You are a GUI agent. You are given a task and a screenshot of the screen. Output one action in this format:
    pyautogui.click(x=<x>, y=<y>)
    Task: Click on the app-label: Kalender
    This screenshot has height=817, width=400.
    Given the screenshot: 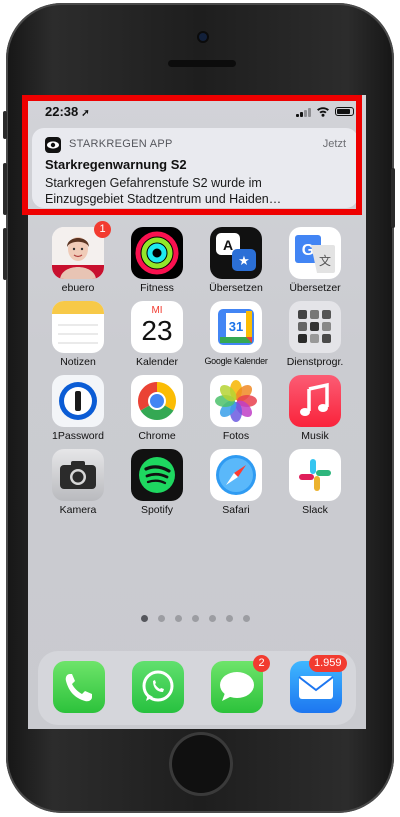 What is the action you would take?
    pyautogui.click(x=157, y=362)
    